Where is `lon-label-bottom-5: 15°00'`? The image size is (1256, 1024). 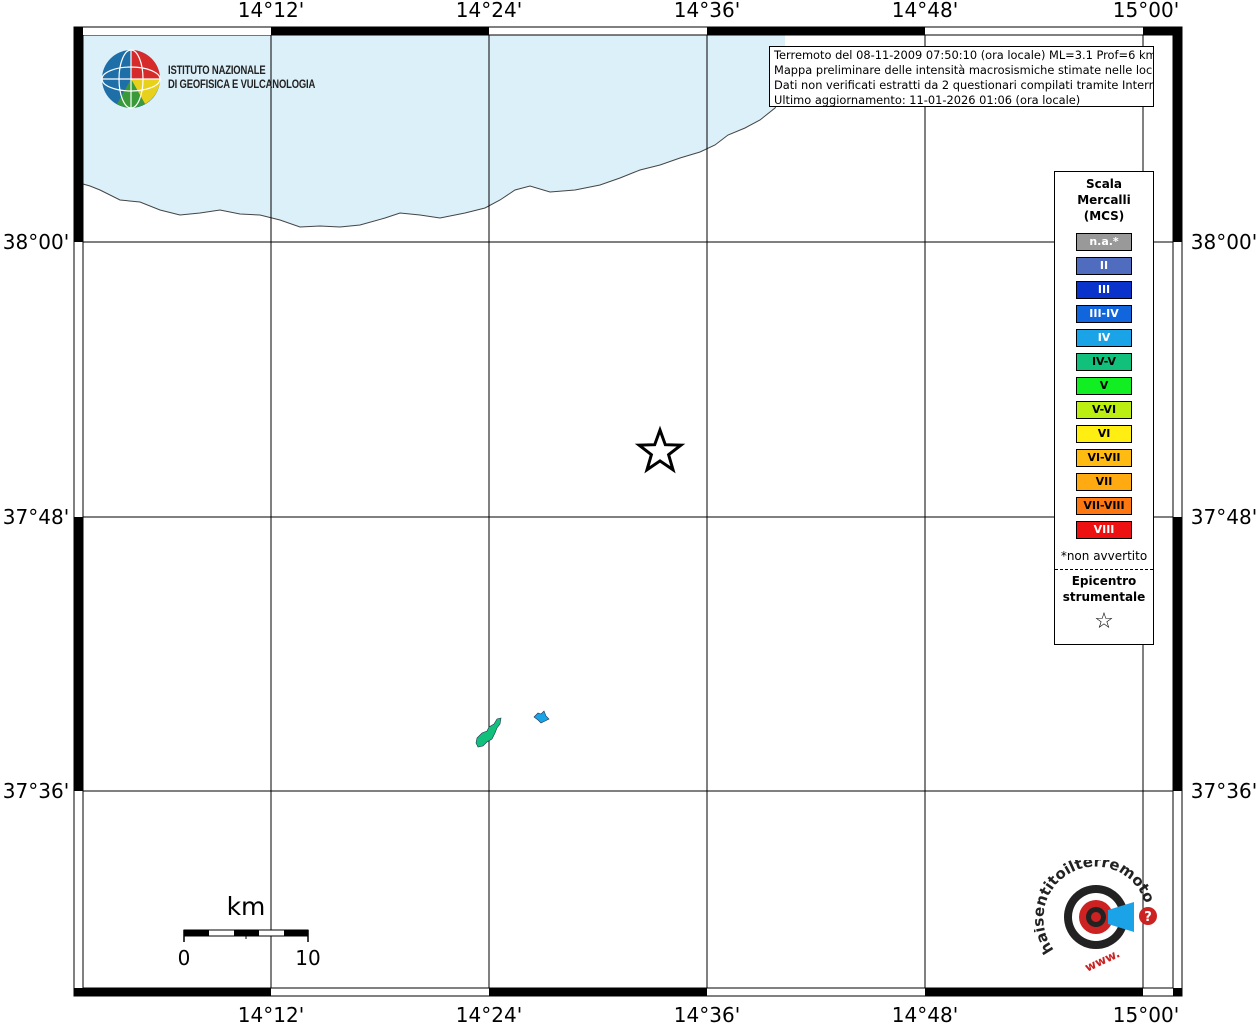
lon-label-bottom-5: 15°00' is located at coordinates (1146, 1013).